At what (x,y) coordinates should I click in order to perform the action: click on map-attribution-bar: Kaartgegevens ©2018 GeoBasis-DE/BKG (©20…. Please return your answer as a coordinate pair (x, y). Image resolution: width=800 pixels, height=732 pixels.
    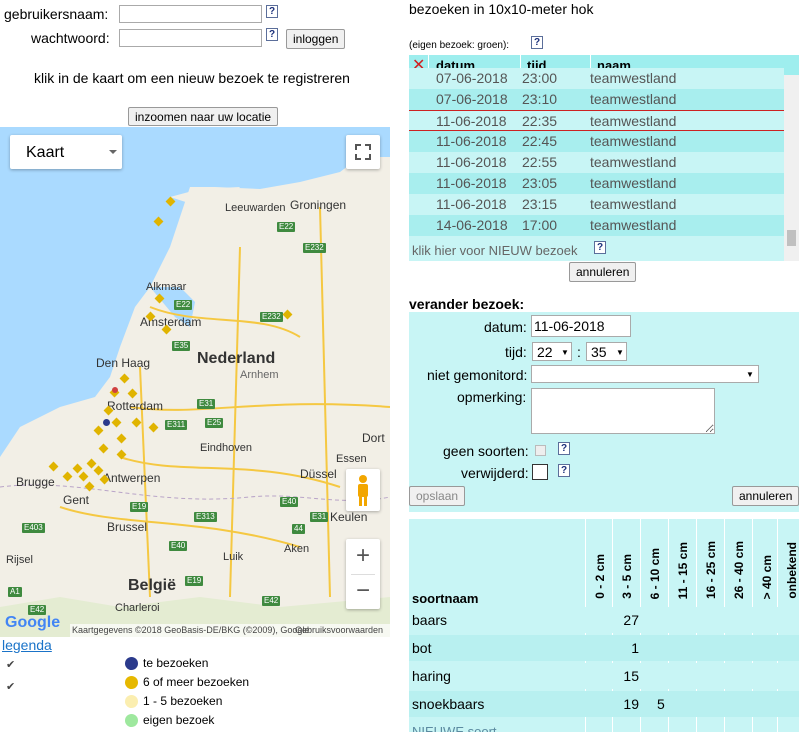
    Looking at the image, I should click on (230, 630).